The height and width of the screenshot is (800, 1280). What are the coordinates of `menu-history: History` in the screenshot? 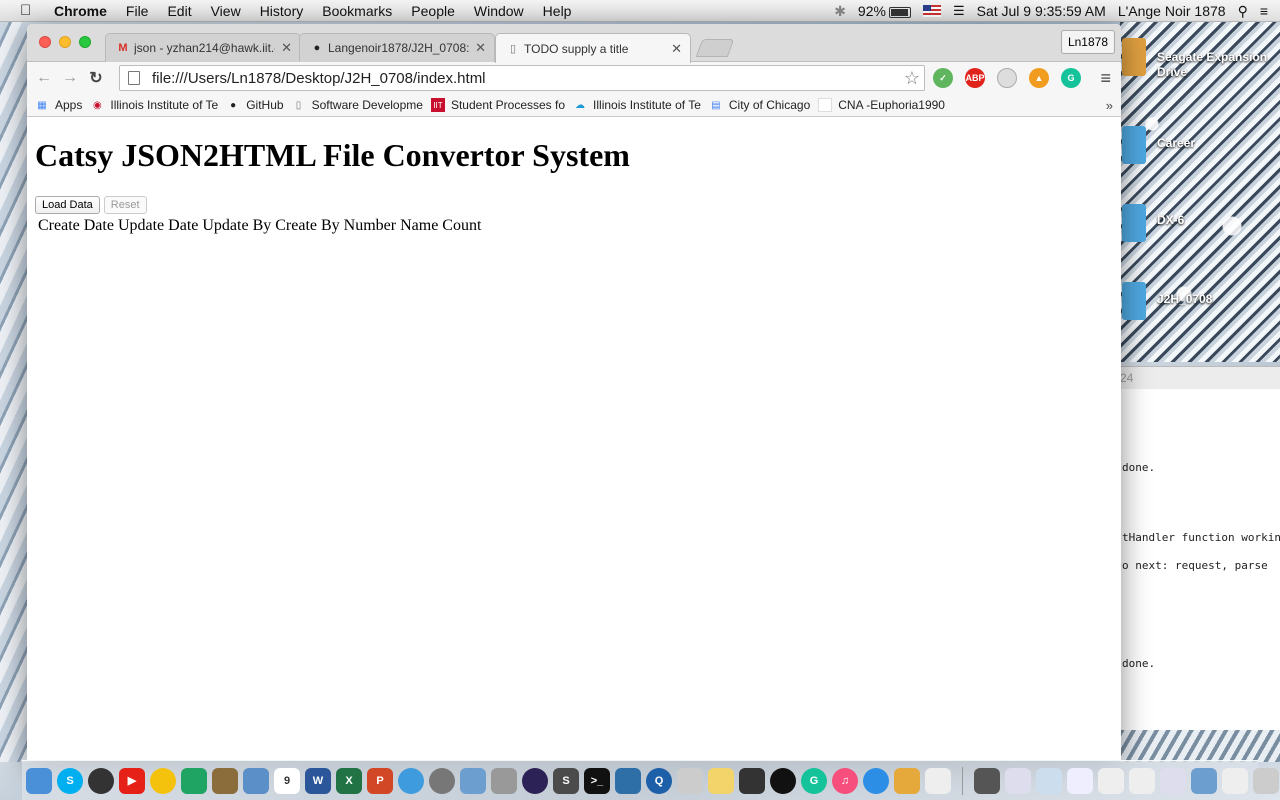 It's located at (282, 11).